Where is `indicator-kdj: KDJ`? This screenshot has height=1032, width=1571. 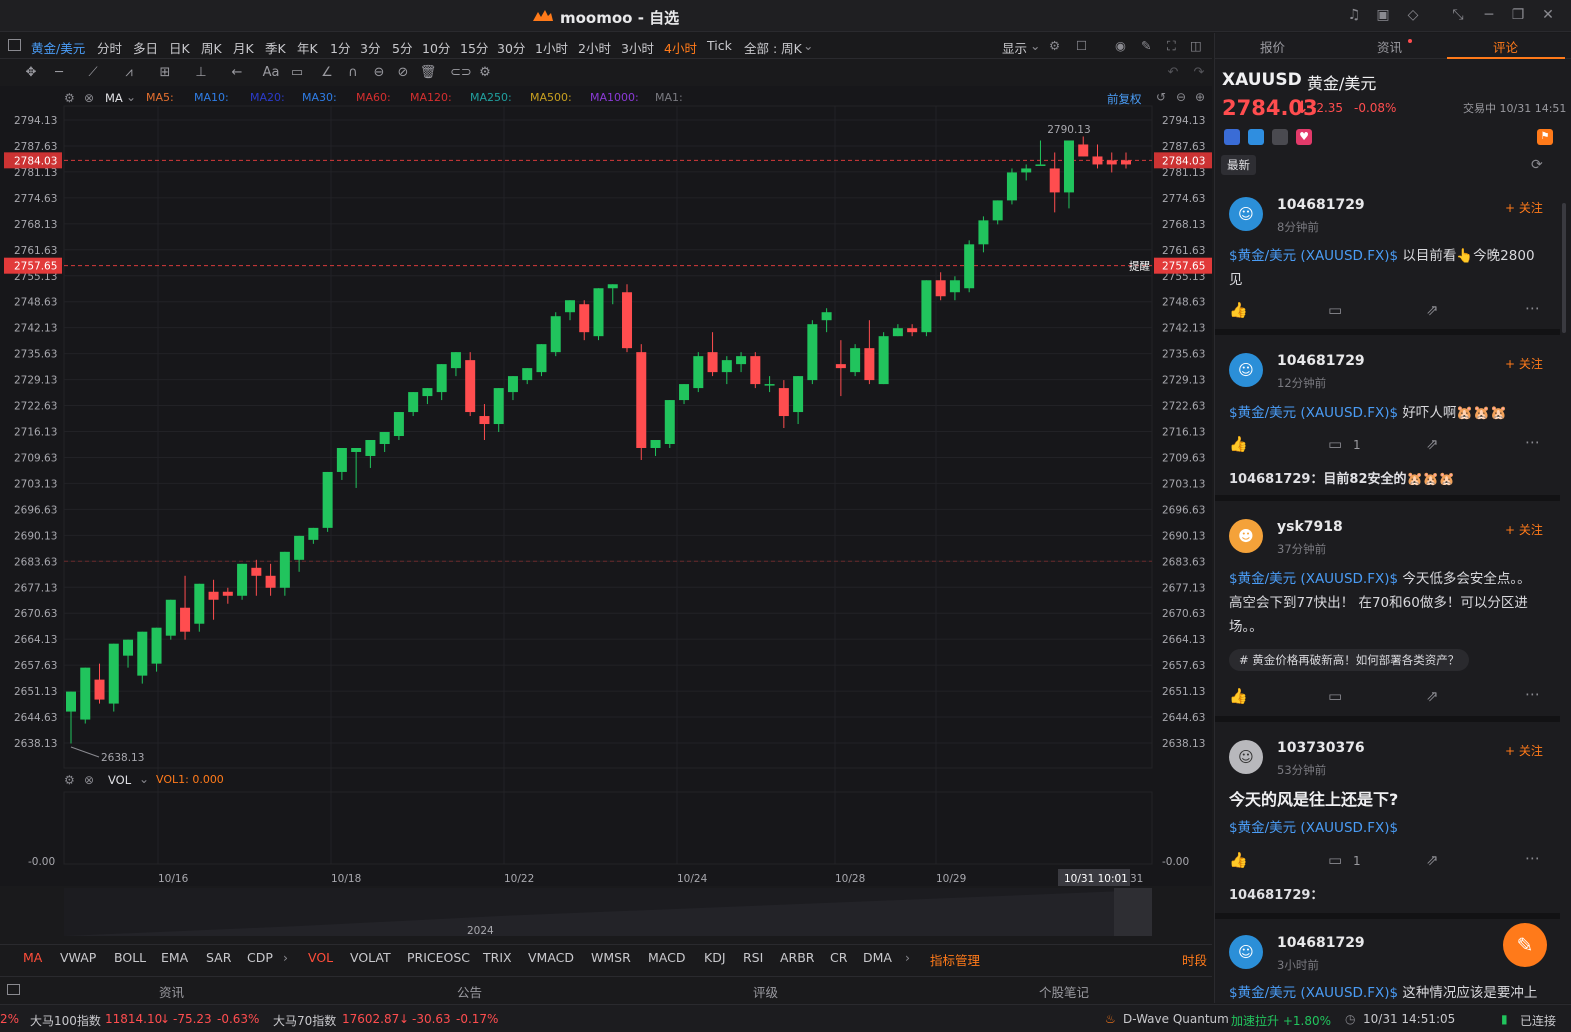
indicator-kdj: KDJ is located at coordinates (715, 957).